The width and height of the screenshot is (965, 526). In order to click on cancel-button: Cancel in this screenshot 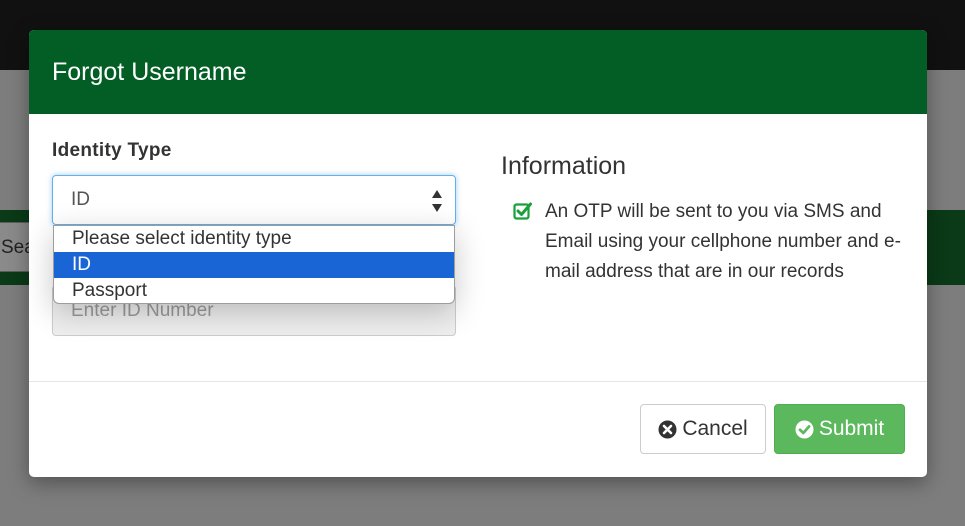, I will do `click(703, 429)`.